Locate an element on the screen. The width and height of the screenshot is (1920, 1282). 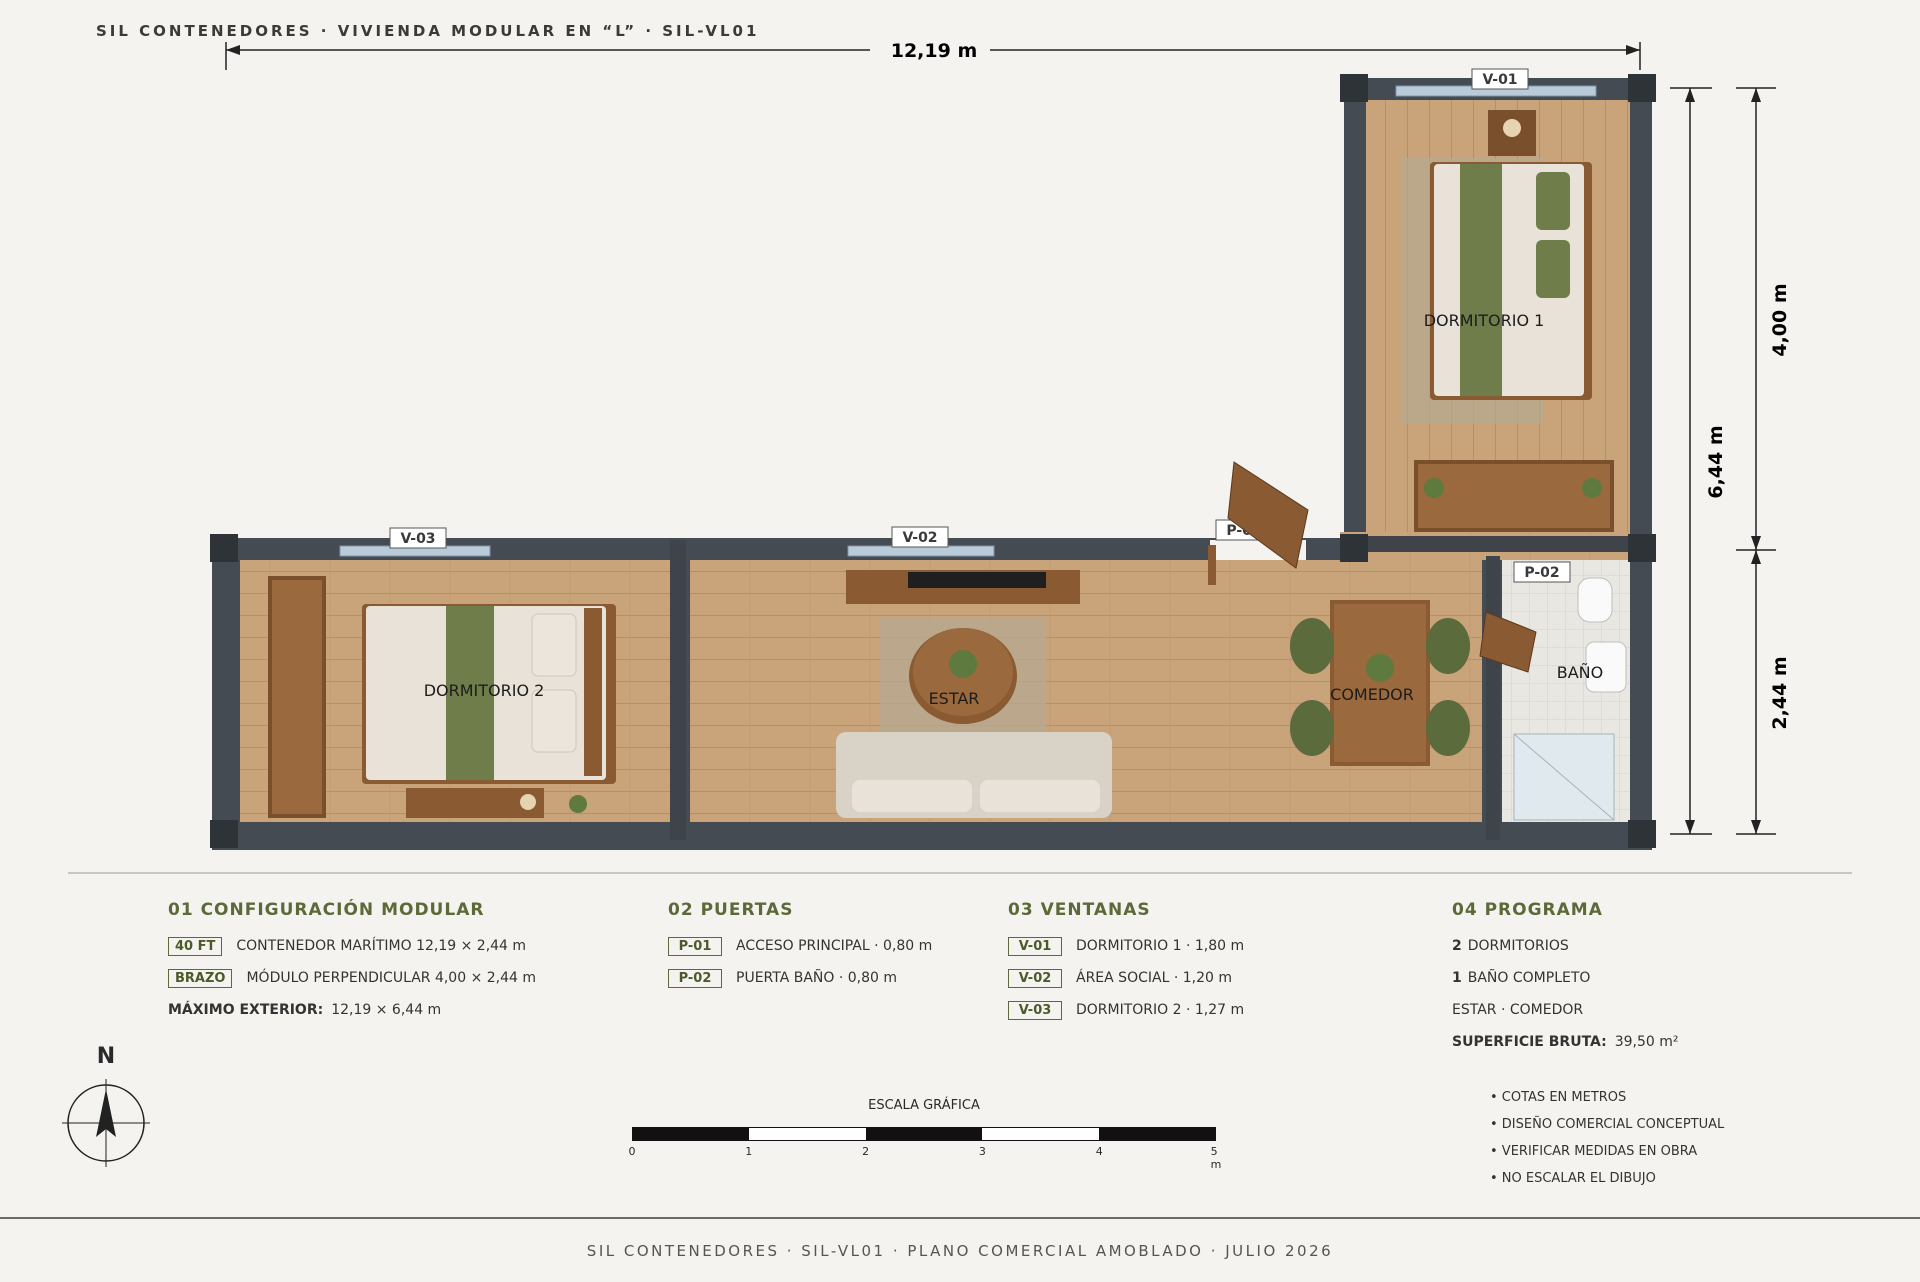
scale-tick: 1 is located at coordinates (749, 1151).